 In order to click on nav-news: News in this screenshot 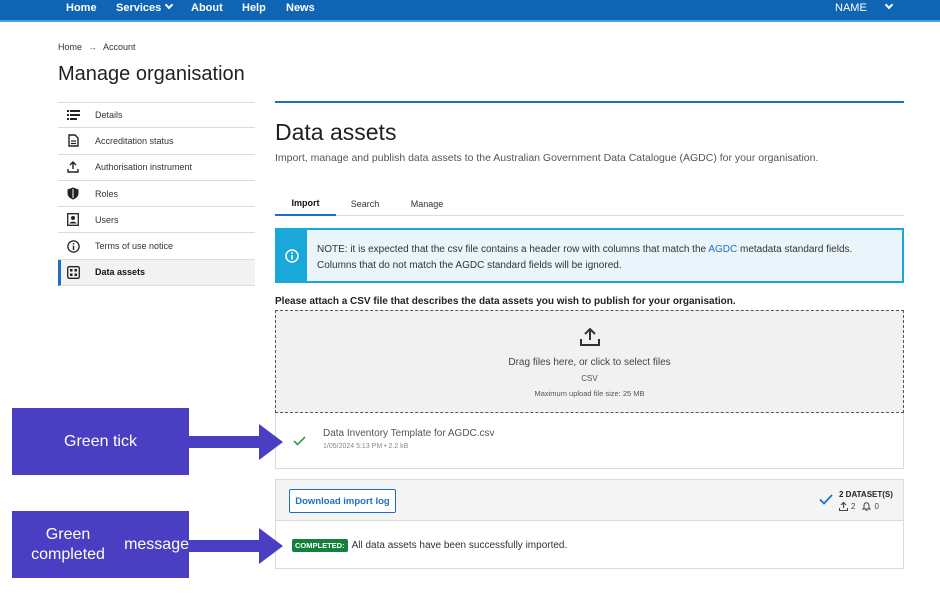, I will do `click(300, 8)`.